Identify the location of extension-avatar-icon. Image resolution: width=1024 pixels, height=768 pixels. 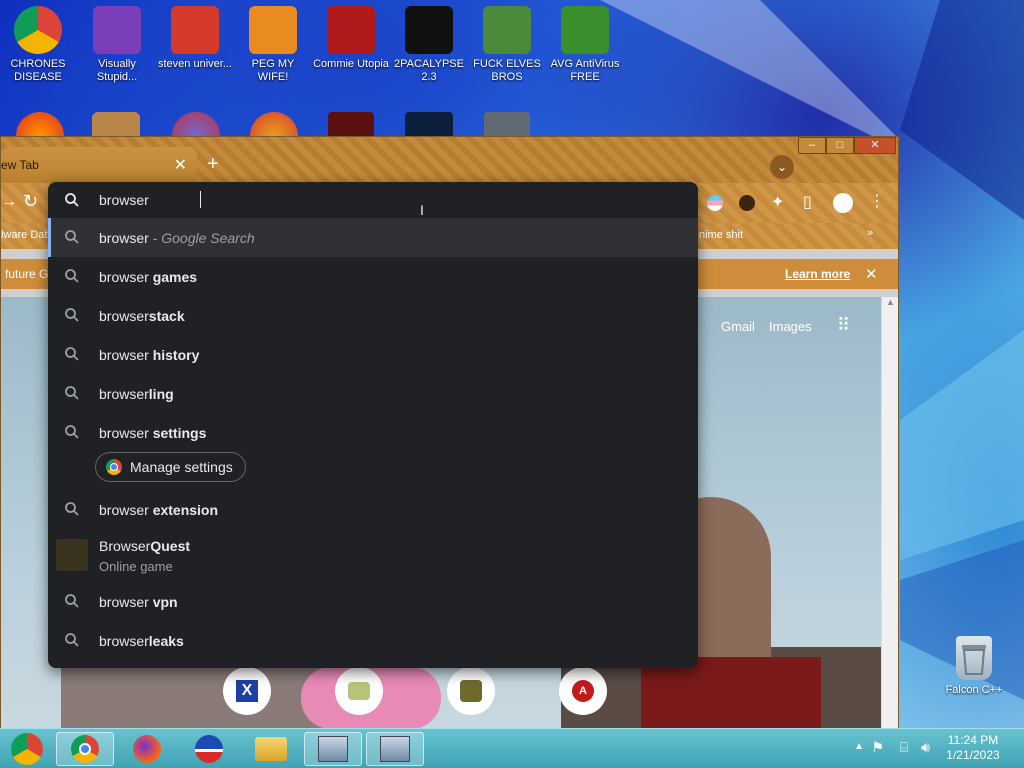
(747, 203).